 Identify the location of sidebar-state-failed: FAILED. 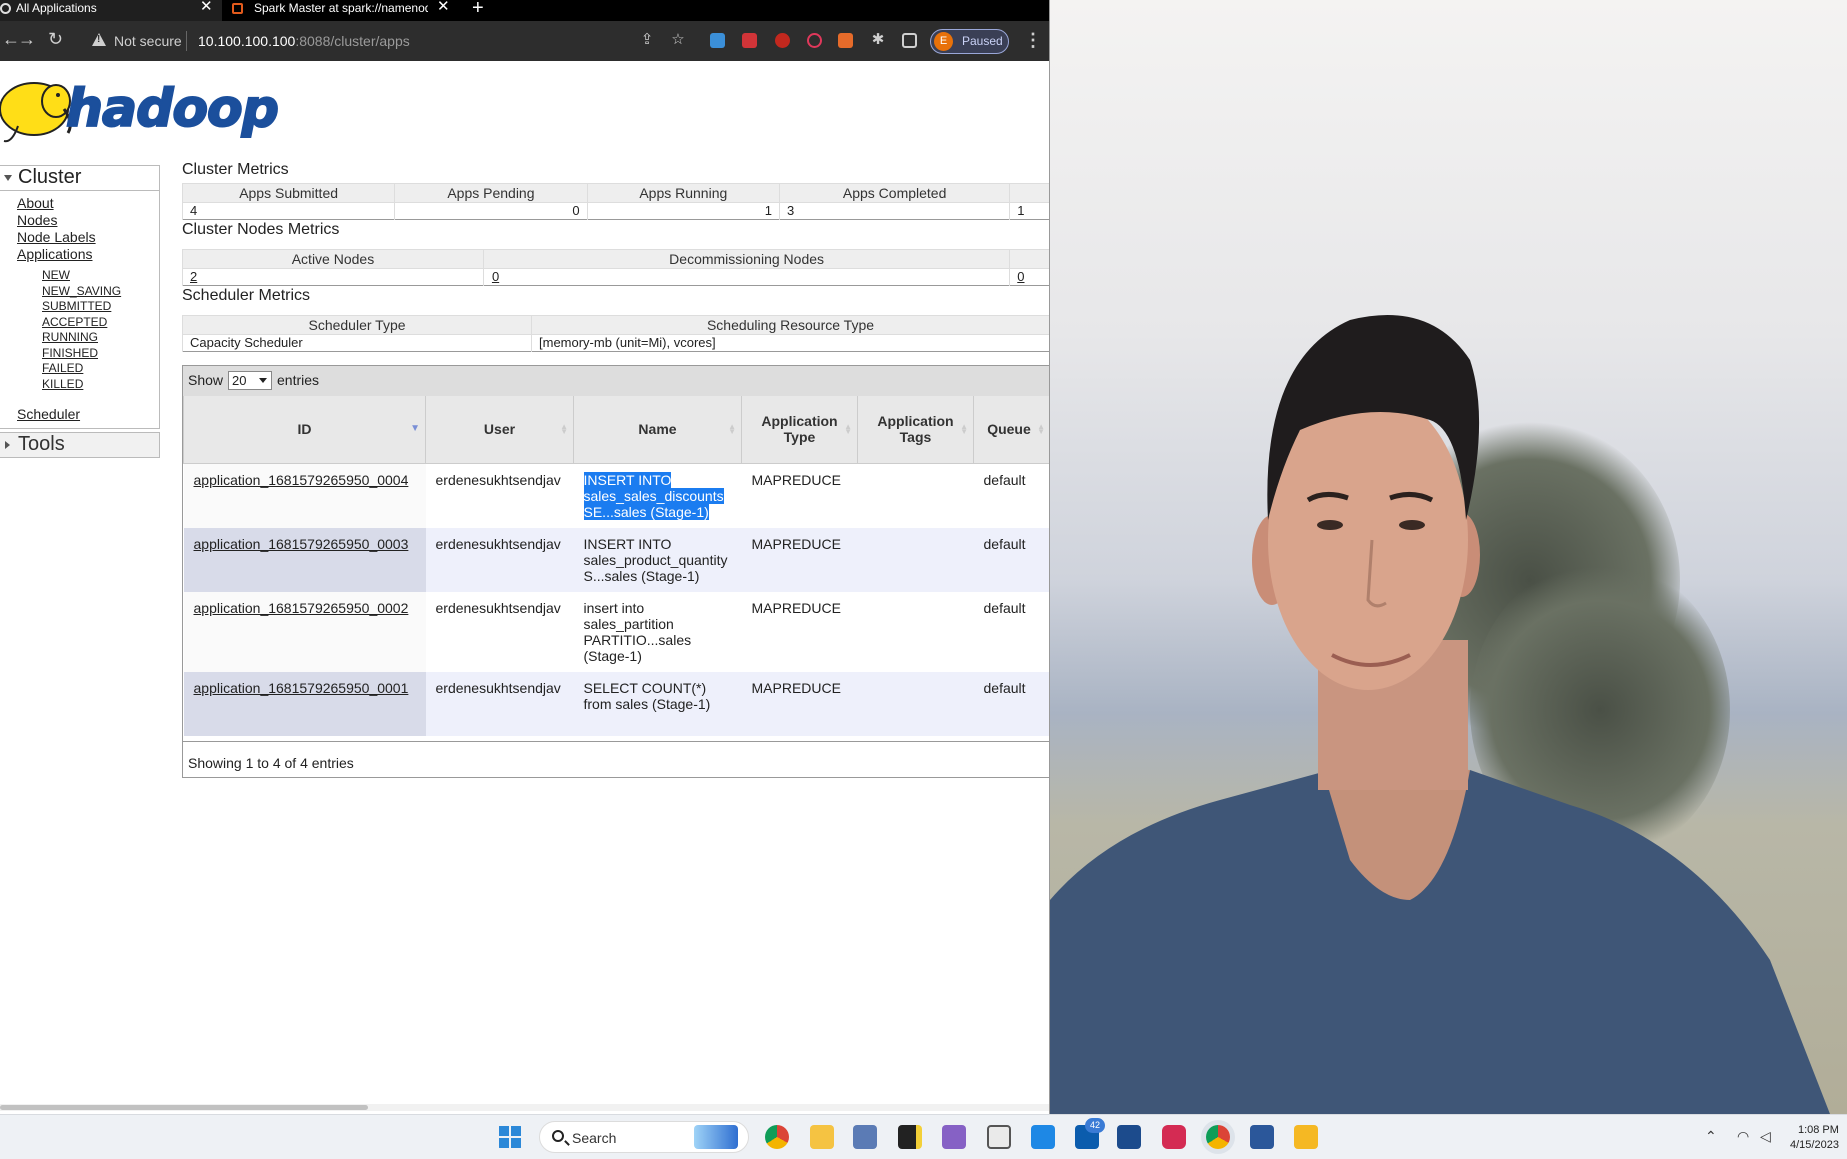
(100, 369).